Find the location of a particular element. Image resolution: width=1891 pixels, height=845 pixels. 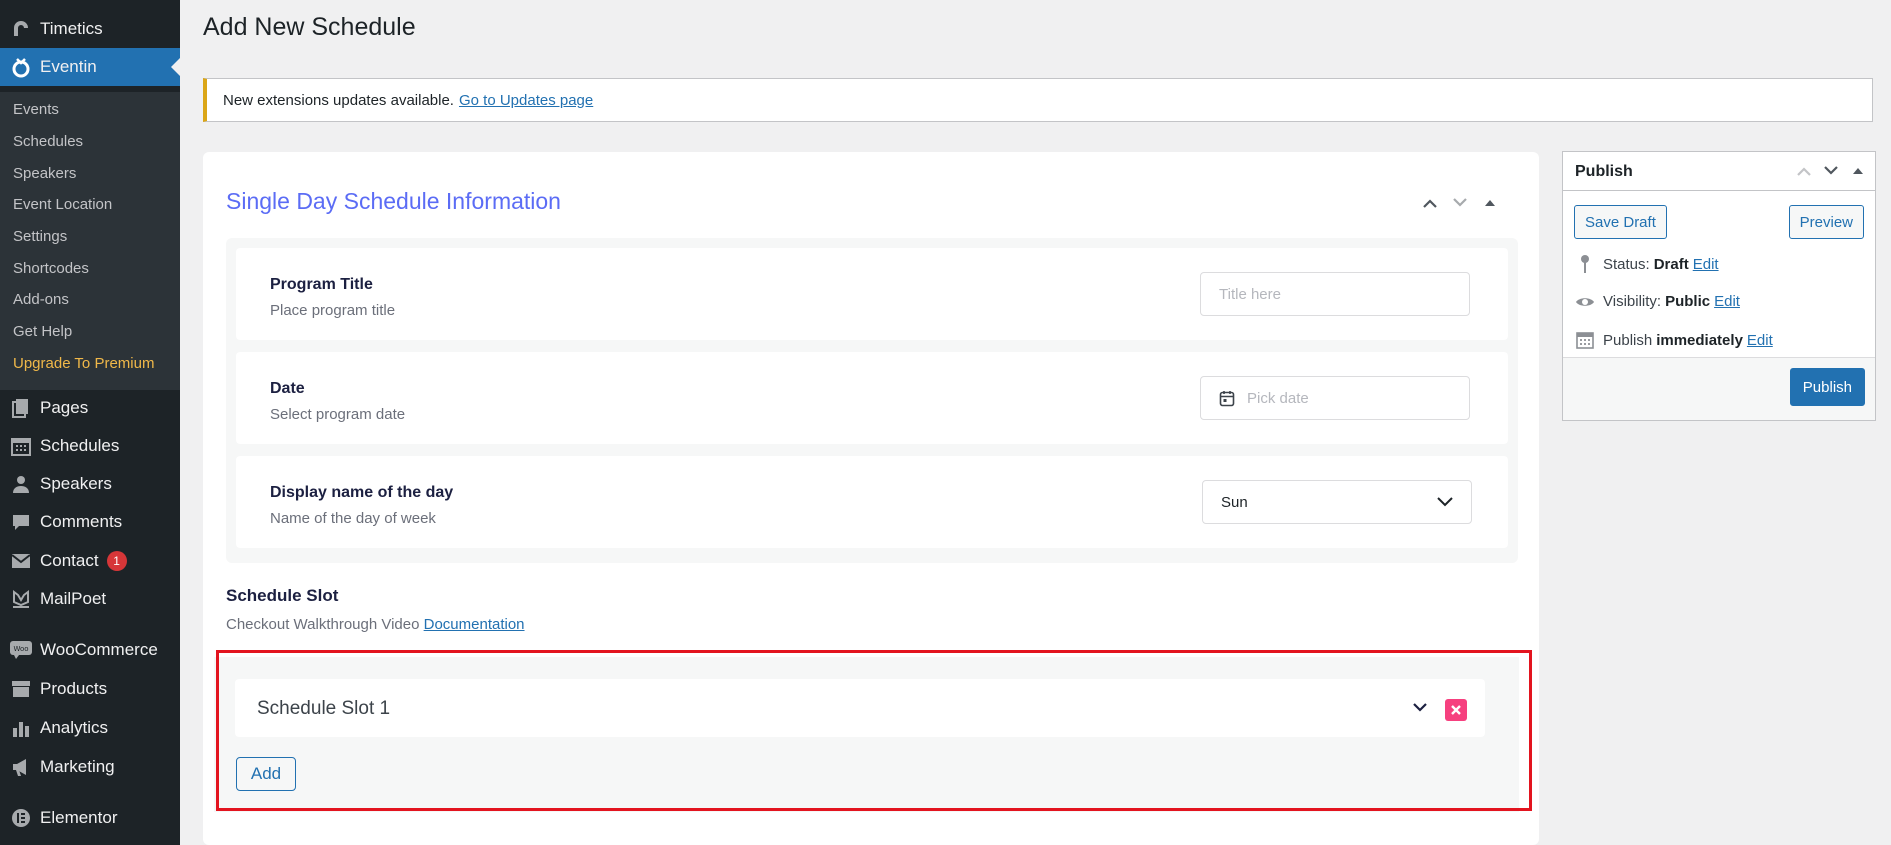

menu-label-pages: Pages is located at coordinates (64, 407).